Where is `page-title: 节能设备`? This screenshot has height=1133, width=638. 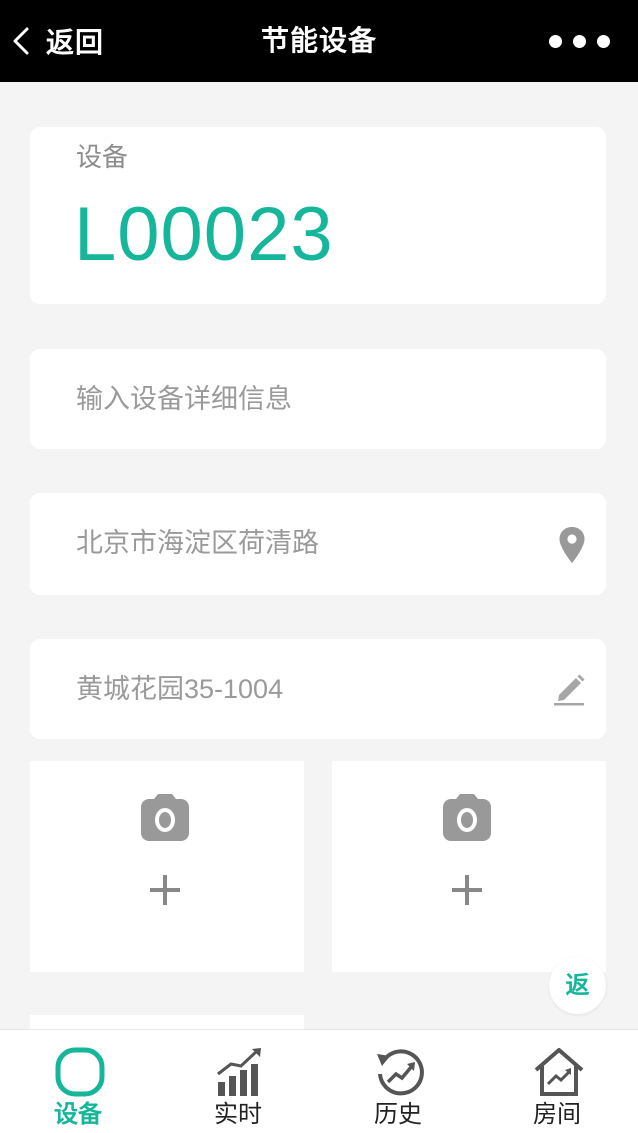
page-title: 节能设备 is located at coordinates (318, 40).